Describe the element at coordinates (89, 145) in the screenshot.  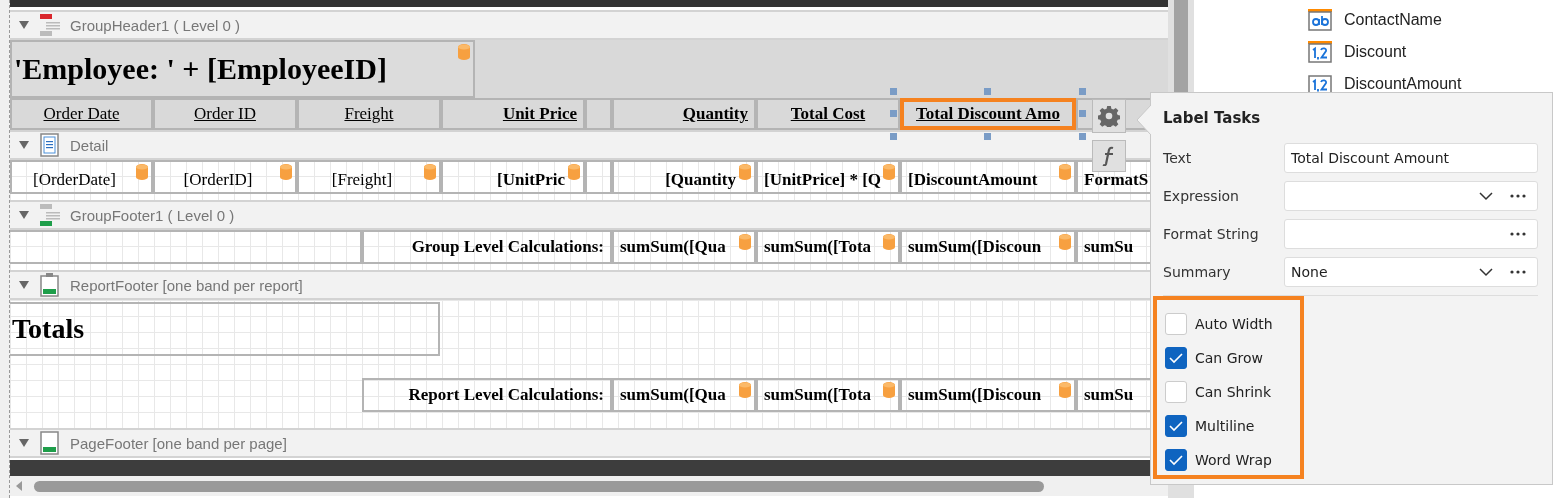
I see `band-title: Detail` at that location.